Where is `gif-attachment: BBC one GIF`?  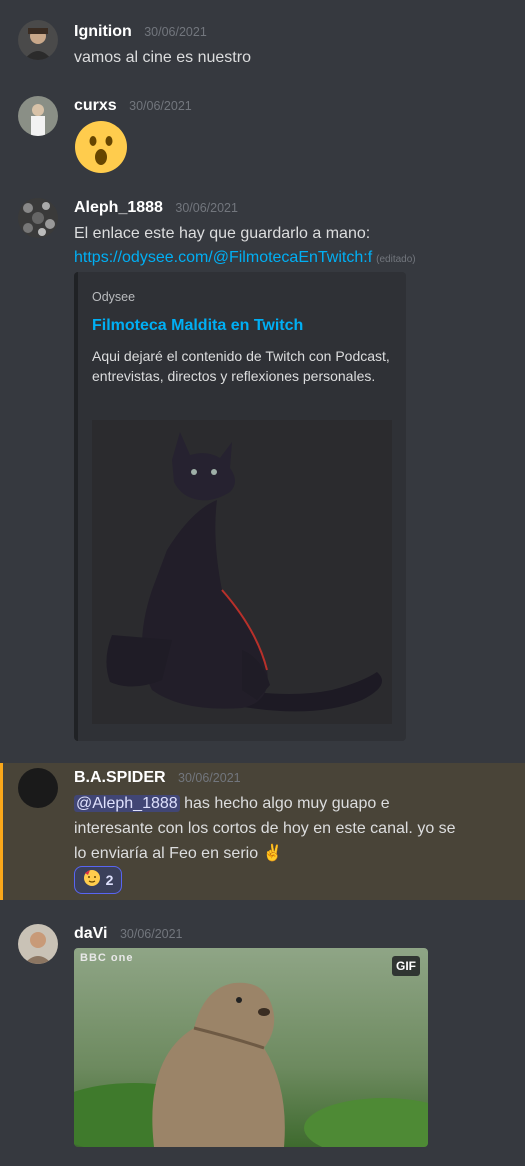
gif-attachment: BBC one GIF is located at coordinates (251, 1047).